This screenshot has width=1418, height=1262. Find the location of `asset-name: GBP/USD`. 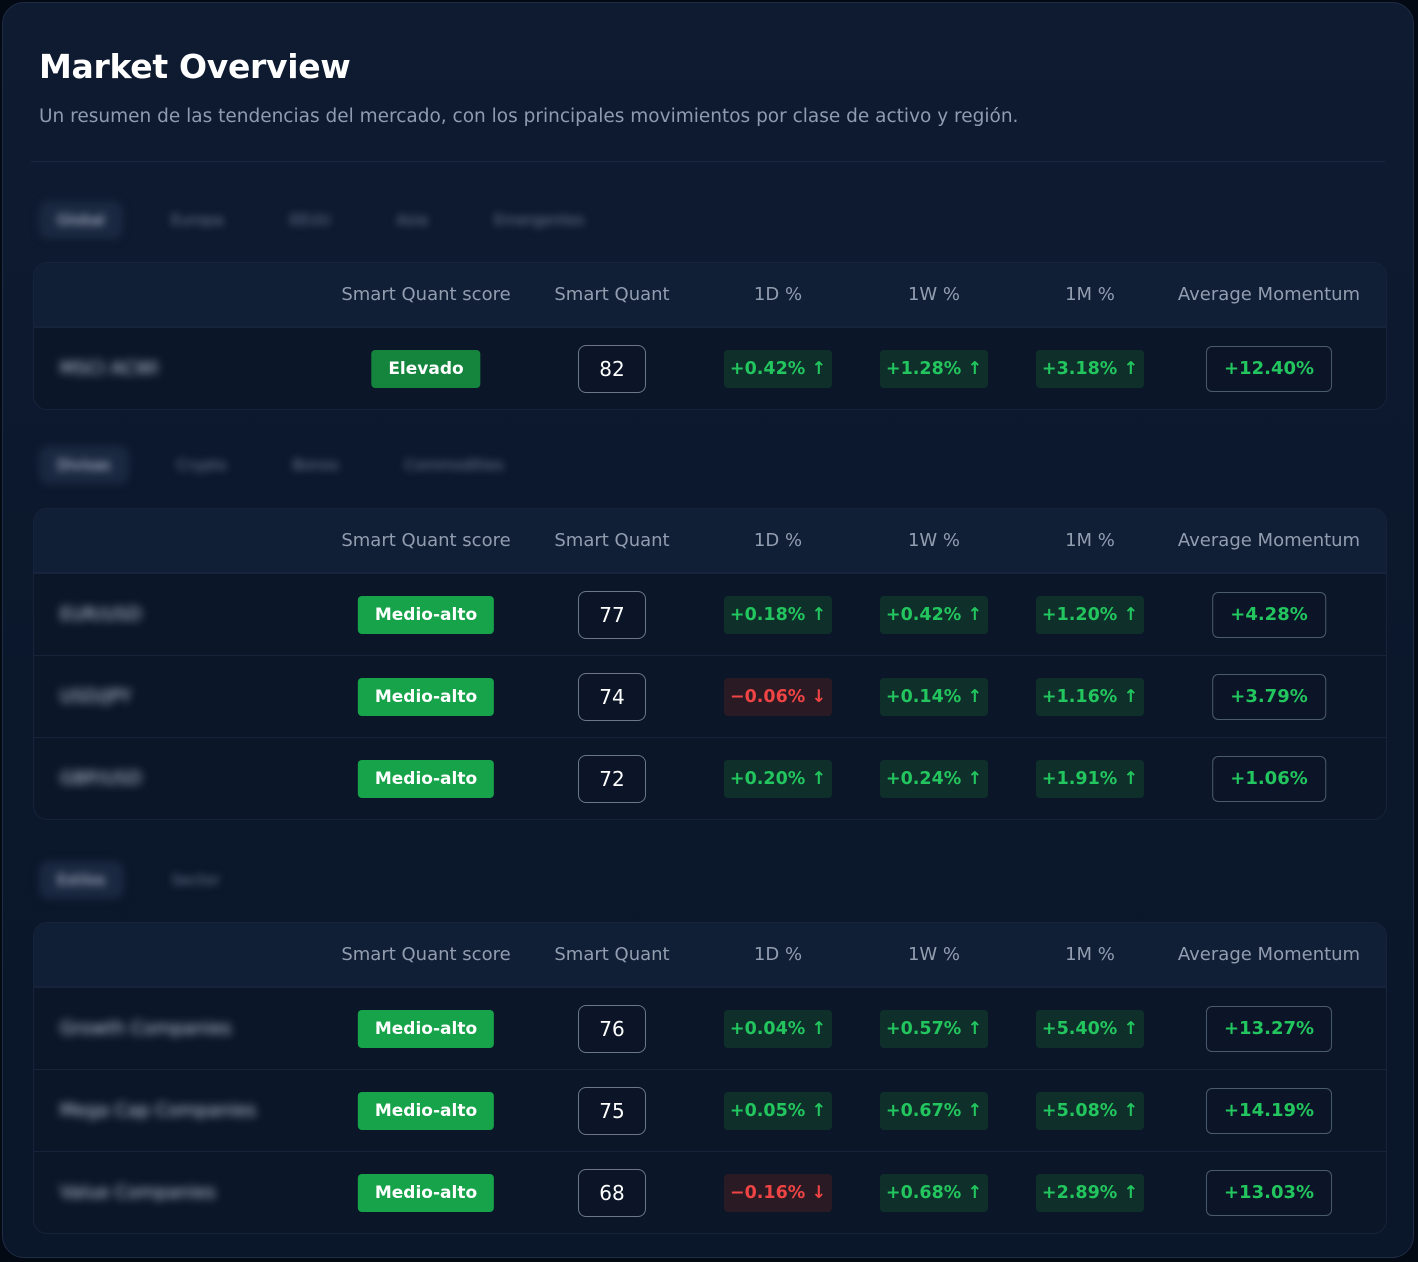

asset-name: GBP/USD is located at coordinates (101, 778).